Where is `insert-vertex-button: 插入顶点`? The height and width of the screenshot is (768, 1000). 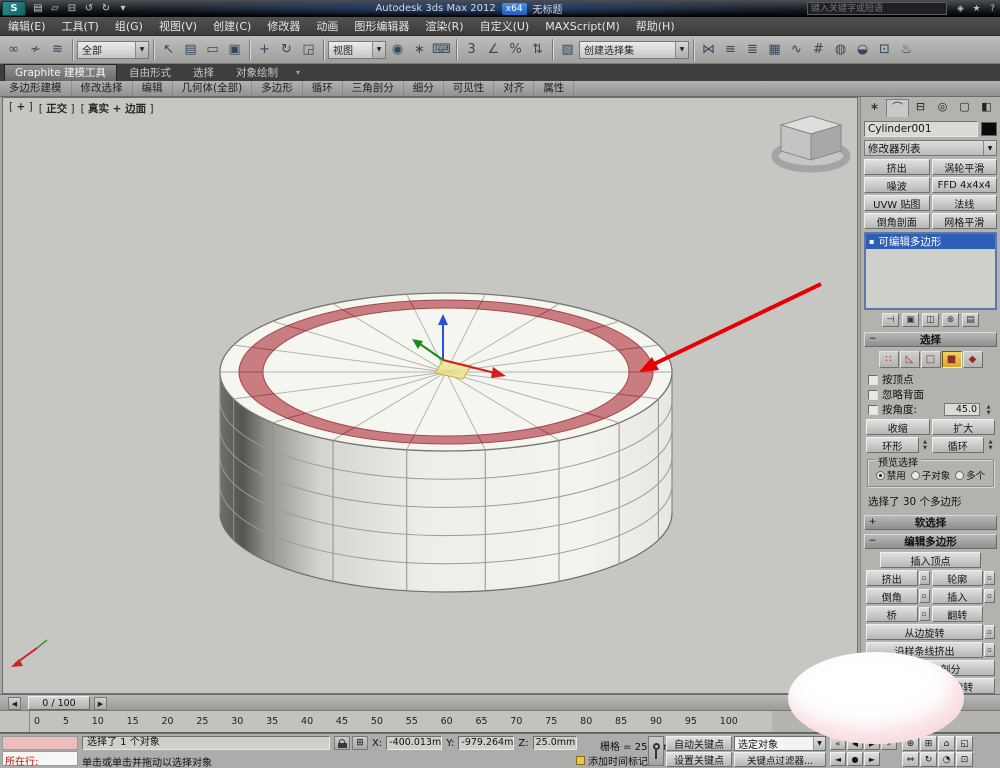
insert-vertex-button: 插入顶点 is located at coordinates (930, 560).